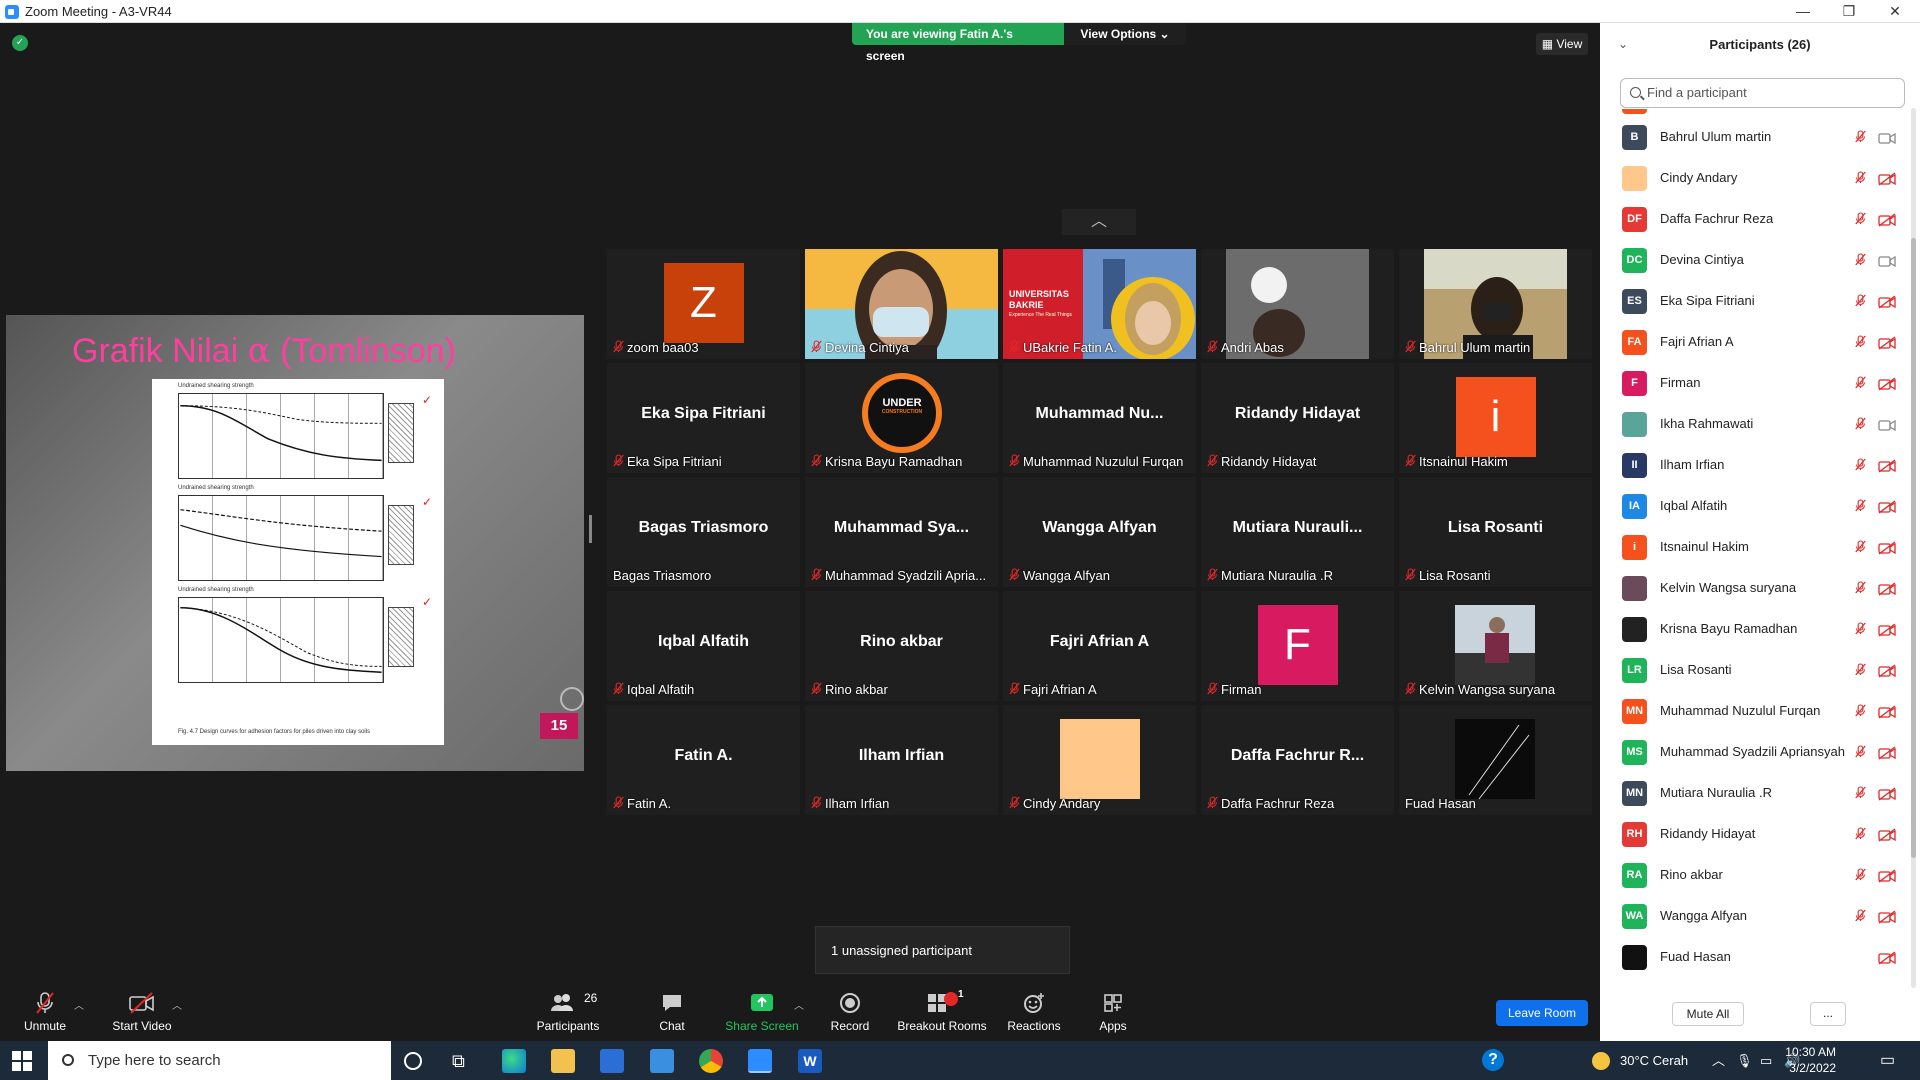 The width and height of the screenshot is (1920, 1080). I want to click on participant-row: Cindy Andary, so click(1752, 178).